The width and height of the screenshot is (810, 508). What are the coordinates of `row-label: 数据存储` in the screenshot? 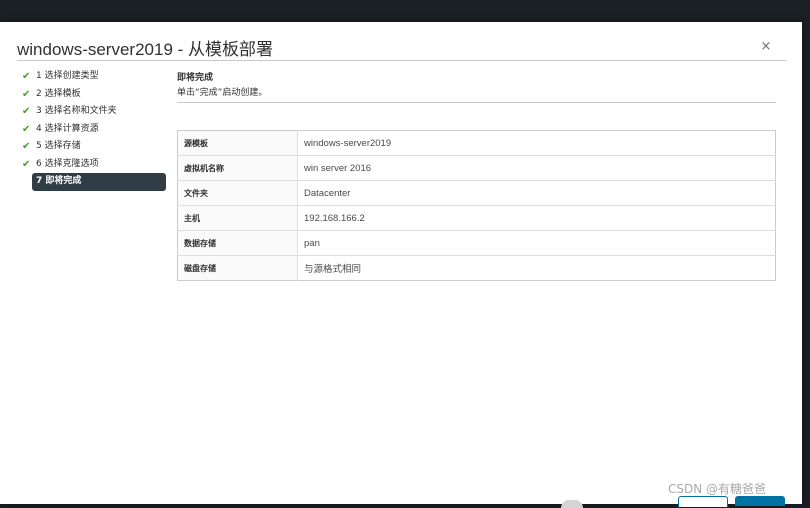 It's located at (237, 243).